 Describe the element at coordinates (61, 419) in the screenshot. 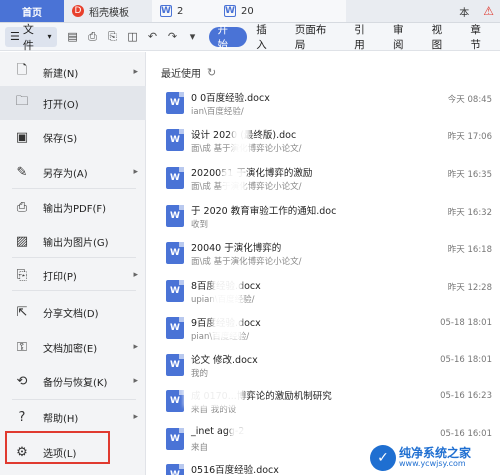

I see `menu-item-label: 帮助(H)` at that location.